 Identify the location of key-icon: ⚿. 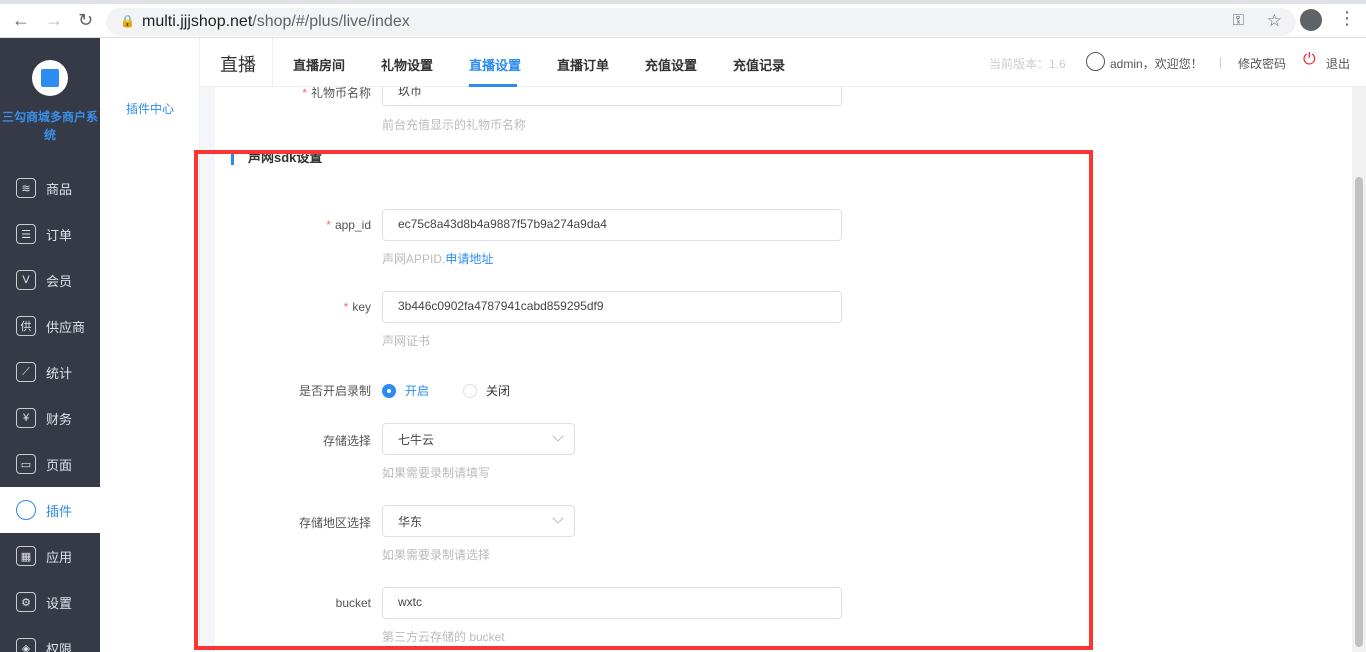
(1238, 20).